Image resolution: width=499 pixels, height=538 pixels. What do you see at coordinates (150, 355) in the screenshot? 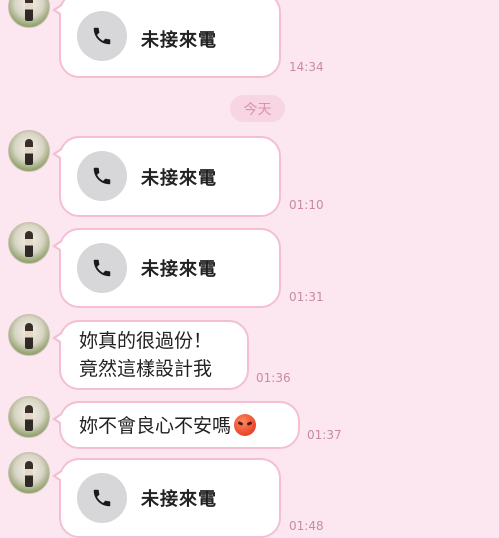
I see `text-message-bubble: 妳真的很過份！ 竟然這樣設計我` at bounding box center [150, 355].